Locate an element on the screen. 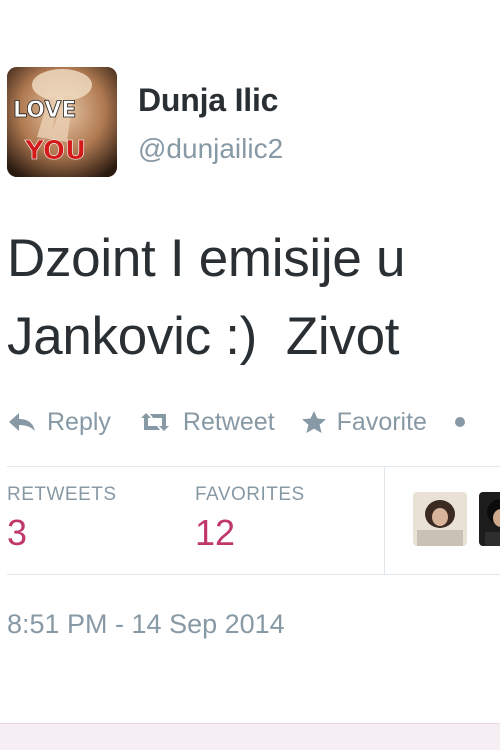 This screenshot has height=750, width=500. retweet-label: Retweet is located at coordinates (228, 421).